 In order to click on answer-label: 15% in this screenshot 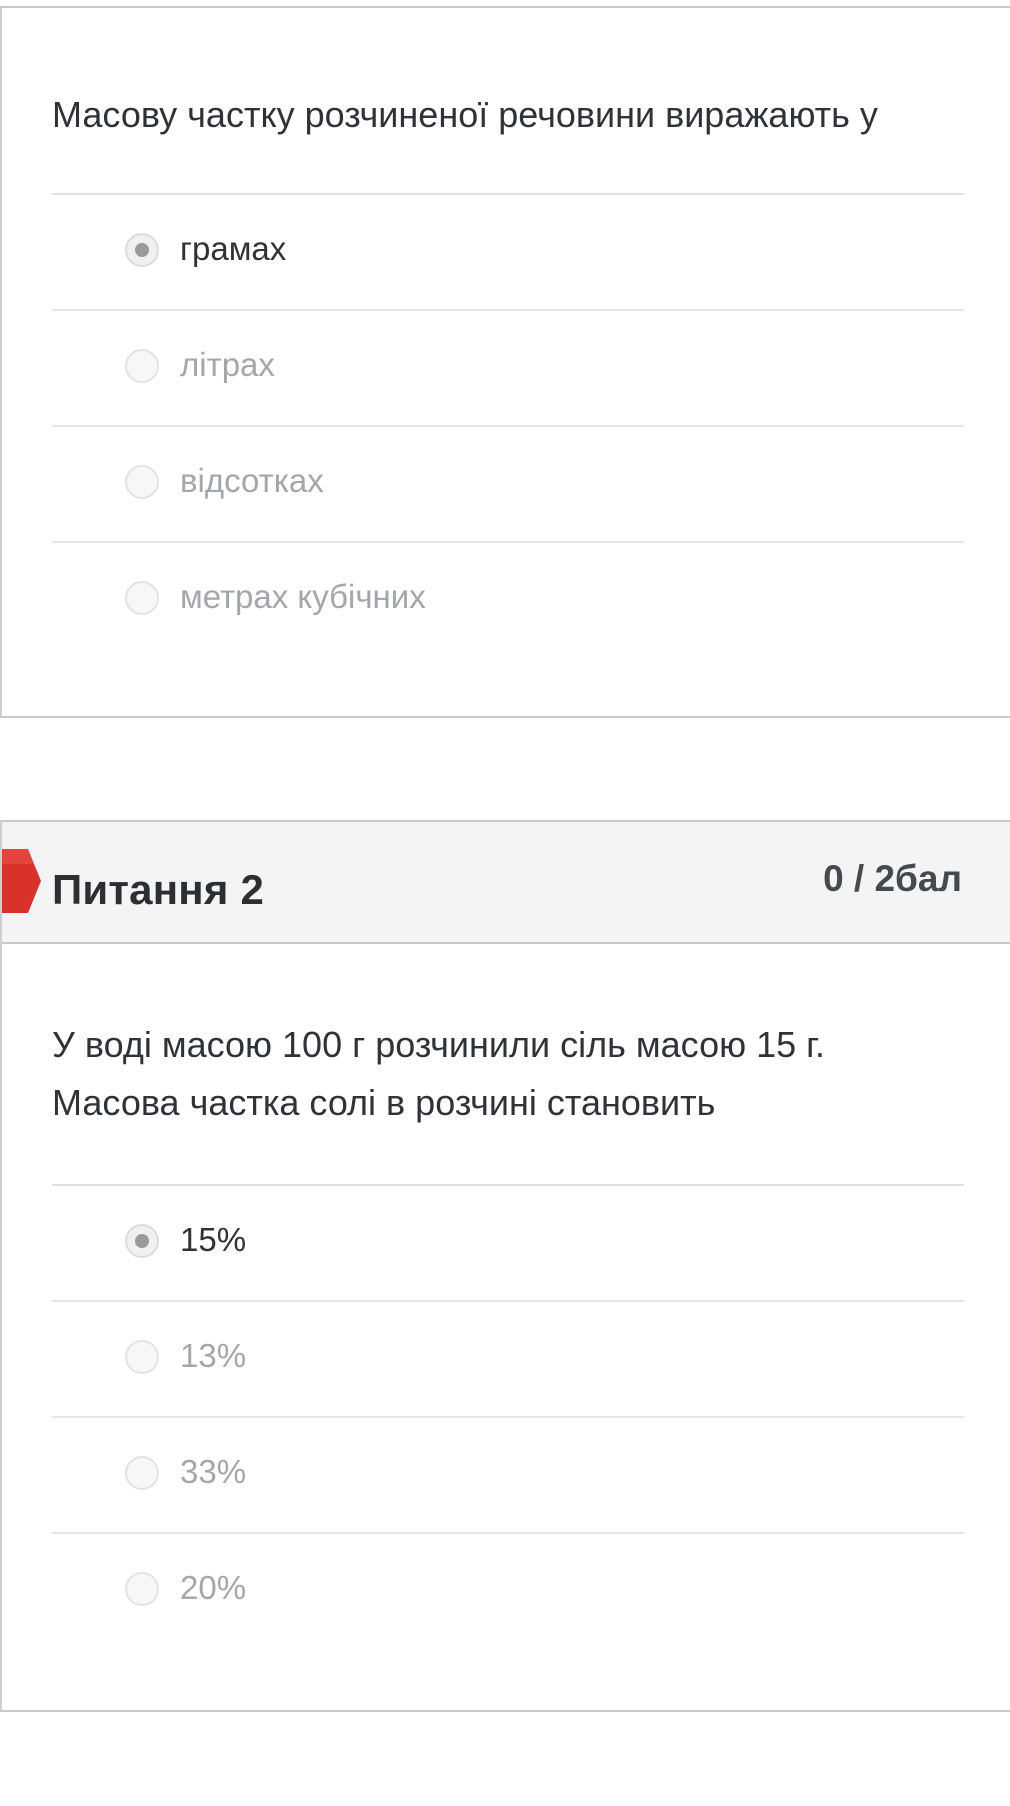, I will do `click(213, 1239)`.